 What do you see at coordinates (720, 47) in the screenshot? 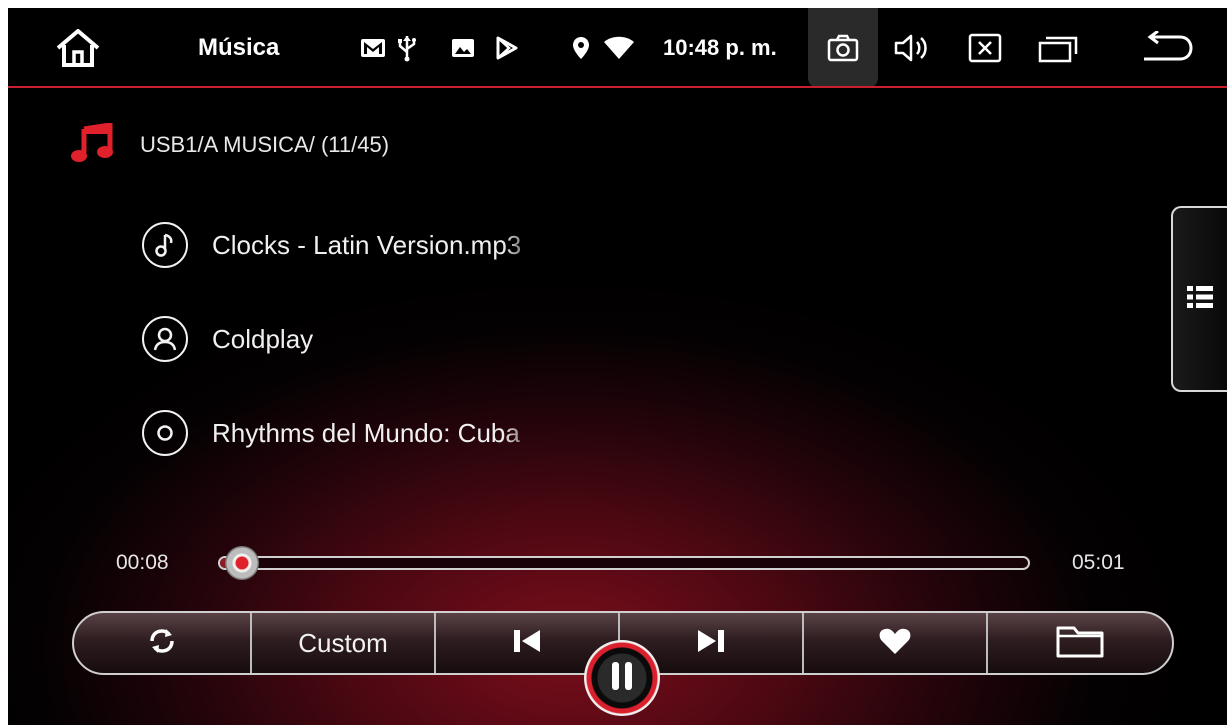
I see `time-text: 10:48 p. m.` at bounding box center [720, 47].